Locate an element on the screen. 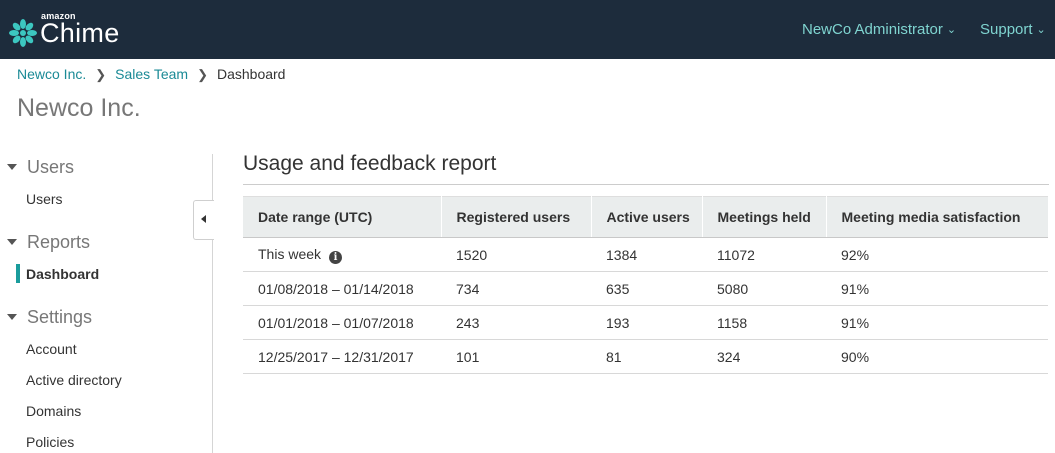  table-row: 12/25/2017 – 12/31/2017 101 81 324 90% is located at coordinates (645, 356).